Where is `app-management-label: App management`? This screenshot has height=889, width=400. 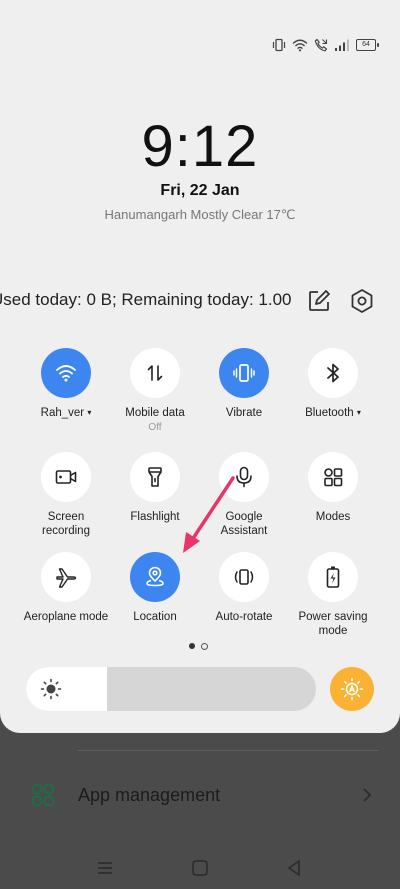
app-management-label: App management is located at coordinates (149, 794).